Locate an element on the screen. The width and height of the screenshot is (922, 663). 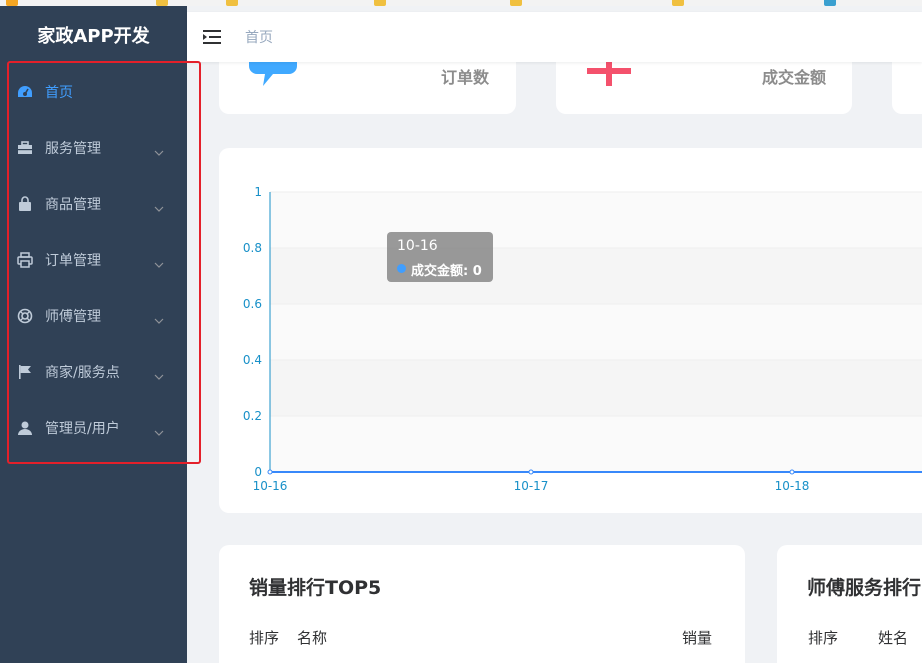
sidebar-item-label: 服务管理 is located at coordinates (73, 149).